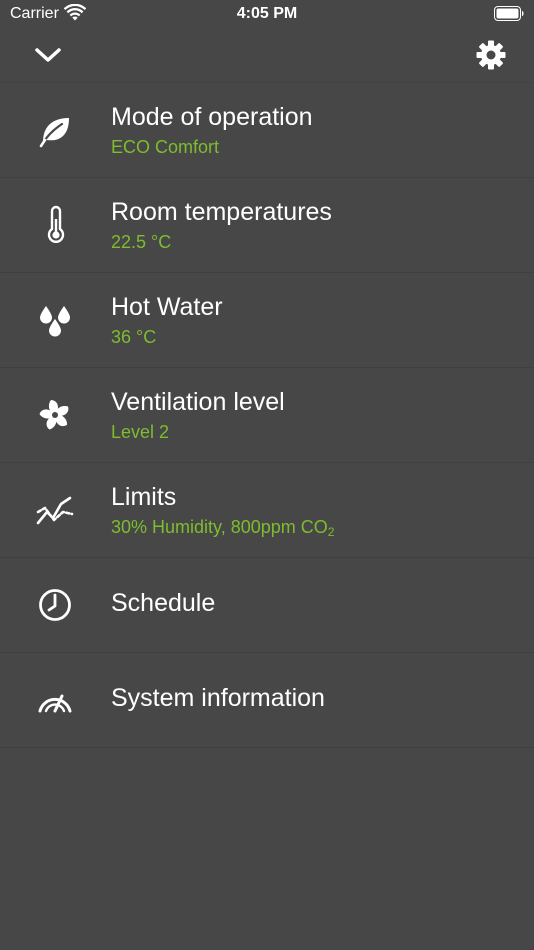  I want to click on menu-item-title: Mode of operation, so click(212, 117).